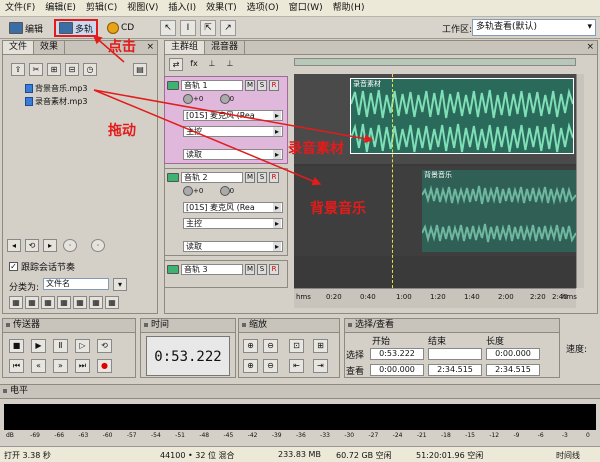 The height and width of the screenshot is (462, 600). I want to click on annotation-recording-material: 录音素材, so click(316, 149).